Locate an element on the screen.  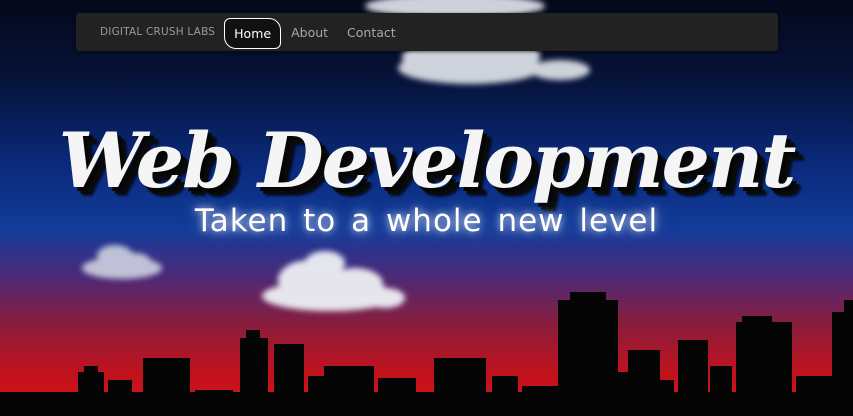
brand-logo-link: DIGITAL CRUSH LABS is located at coordinates (157, 32).